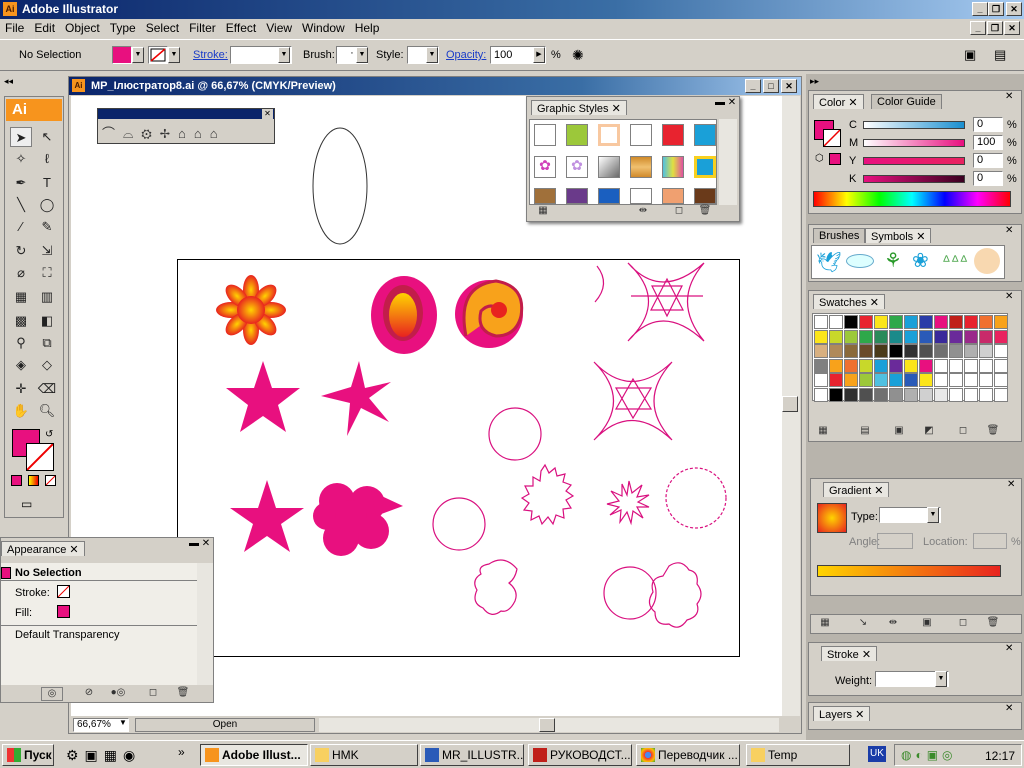 The width and height of the screenshot is (1024, 768). I want to click on duplicate-item-icon: ◻, so click(153, 694).